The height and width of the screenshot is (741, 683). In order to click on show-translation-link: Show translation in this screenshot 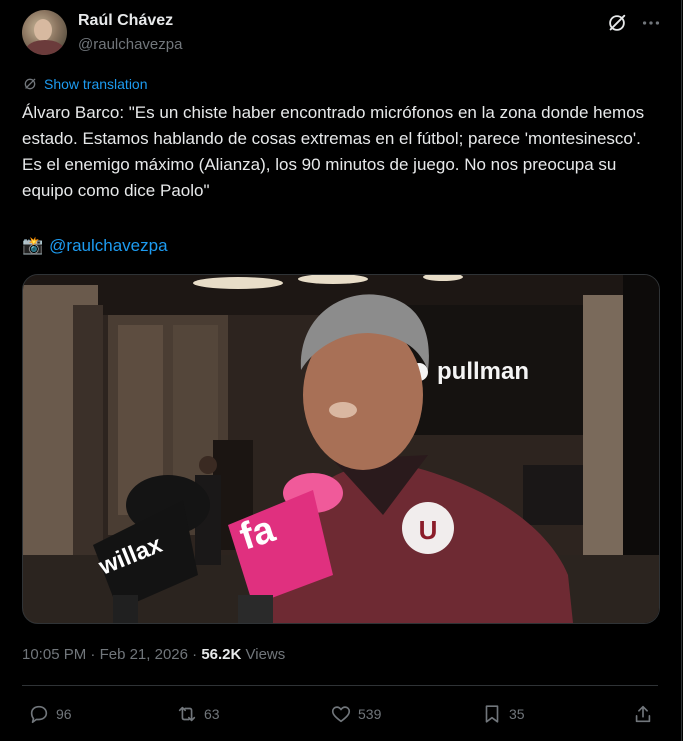, I will do `click(85, 84)`.